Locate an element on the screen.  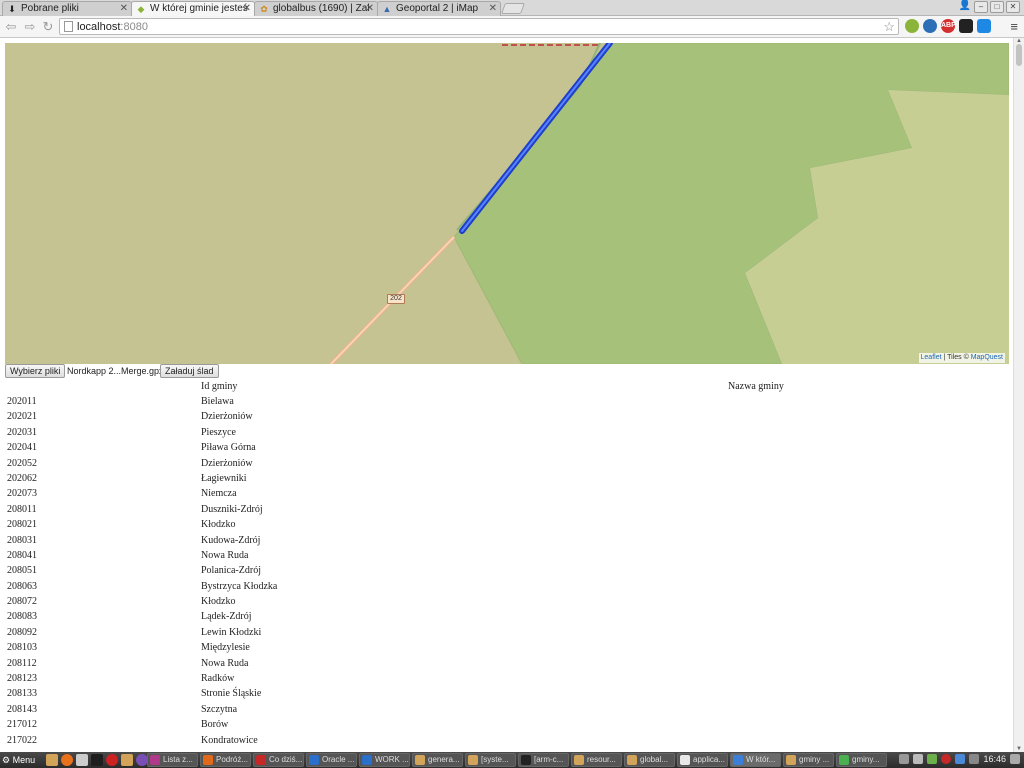
load-track-button: Załaduj ślad is located at coordinates (189, 371).